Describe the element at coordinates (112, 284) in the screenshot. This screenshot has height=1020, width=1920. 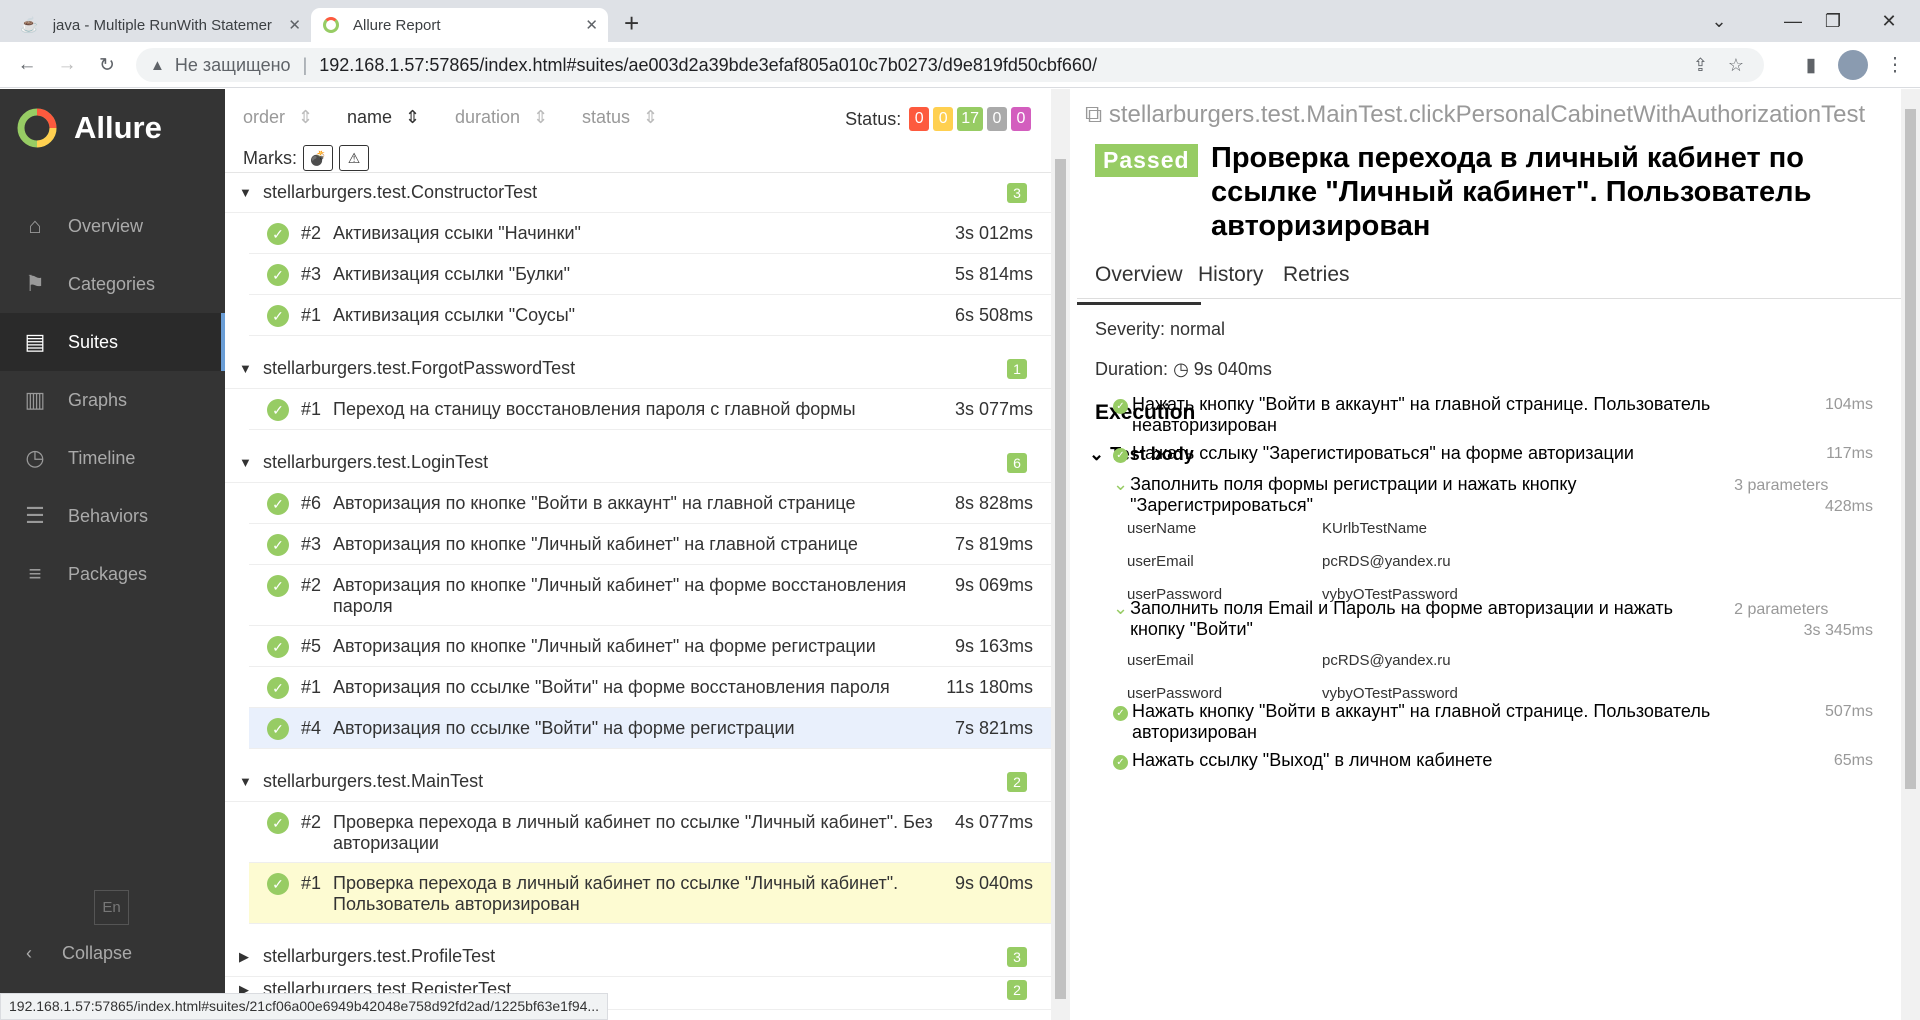
I see `sidebar-item-categories: ⚑ Categories` at that location.